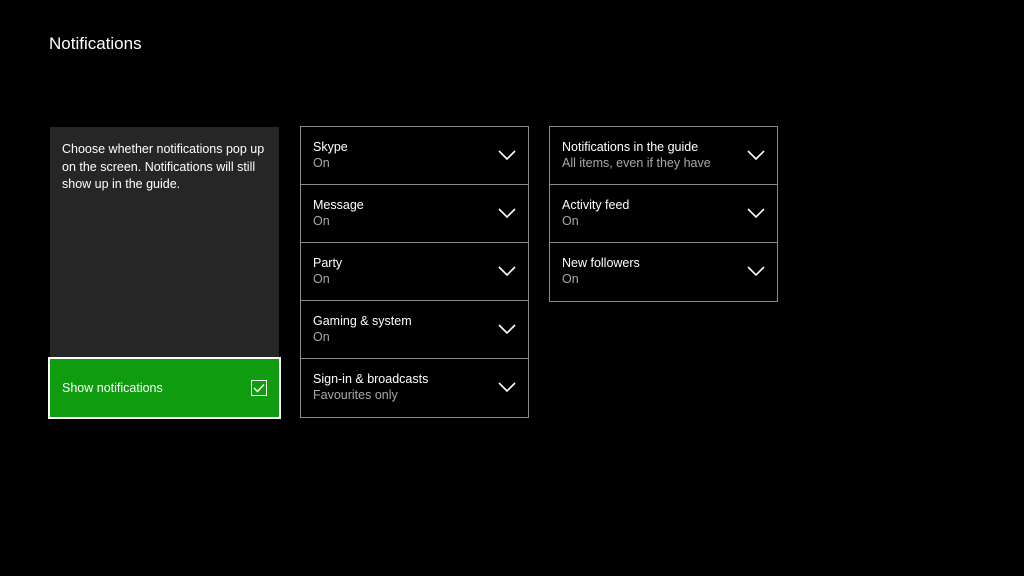 This screenshot has width=1024, height=576. What do you see at coordinates (95, 43) in the screenshot?
I see `page-title: Notifications` at bounding box center [95, 43].